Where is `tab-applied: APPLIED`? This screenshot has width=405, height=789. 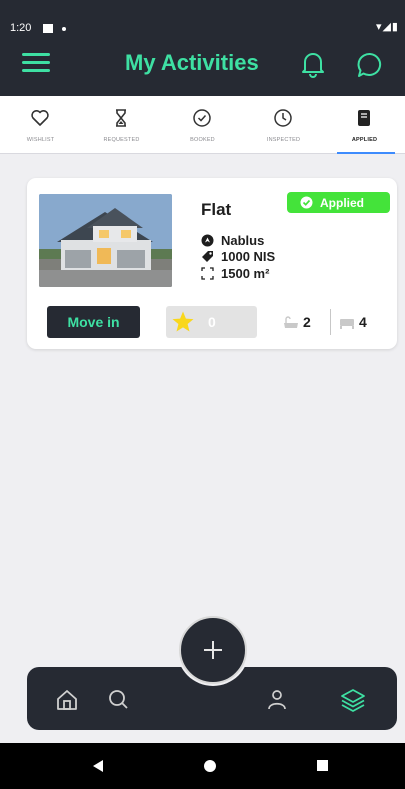 tab-applied: APPLIED is located at coordinates (364, 125).